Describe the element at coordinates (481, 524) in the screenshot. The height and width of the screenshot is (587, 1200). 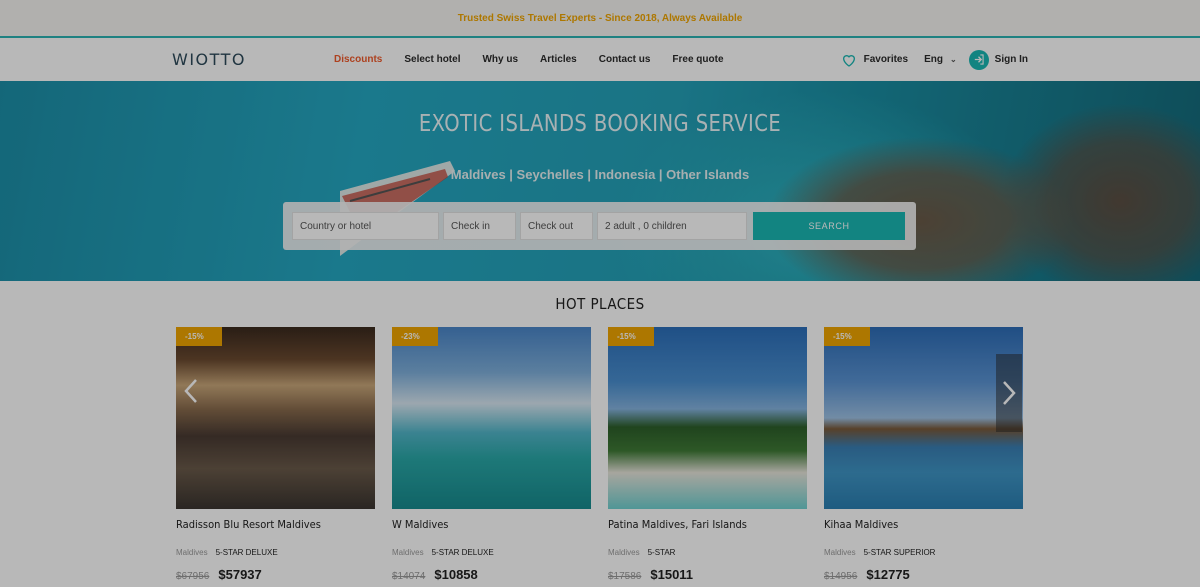
I see `hotel-name: W Maldives` at that location.